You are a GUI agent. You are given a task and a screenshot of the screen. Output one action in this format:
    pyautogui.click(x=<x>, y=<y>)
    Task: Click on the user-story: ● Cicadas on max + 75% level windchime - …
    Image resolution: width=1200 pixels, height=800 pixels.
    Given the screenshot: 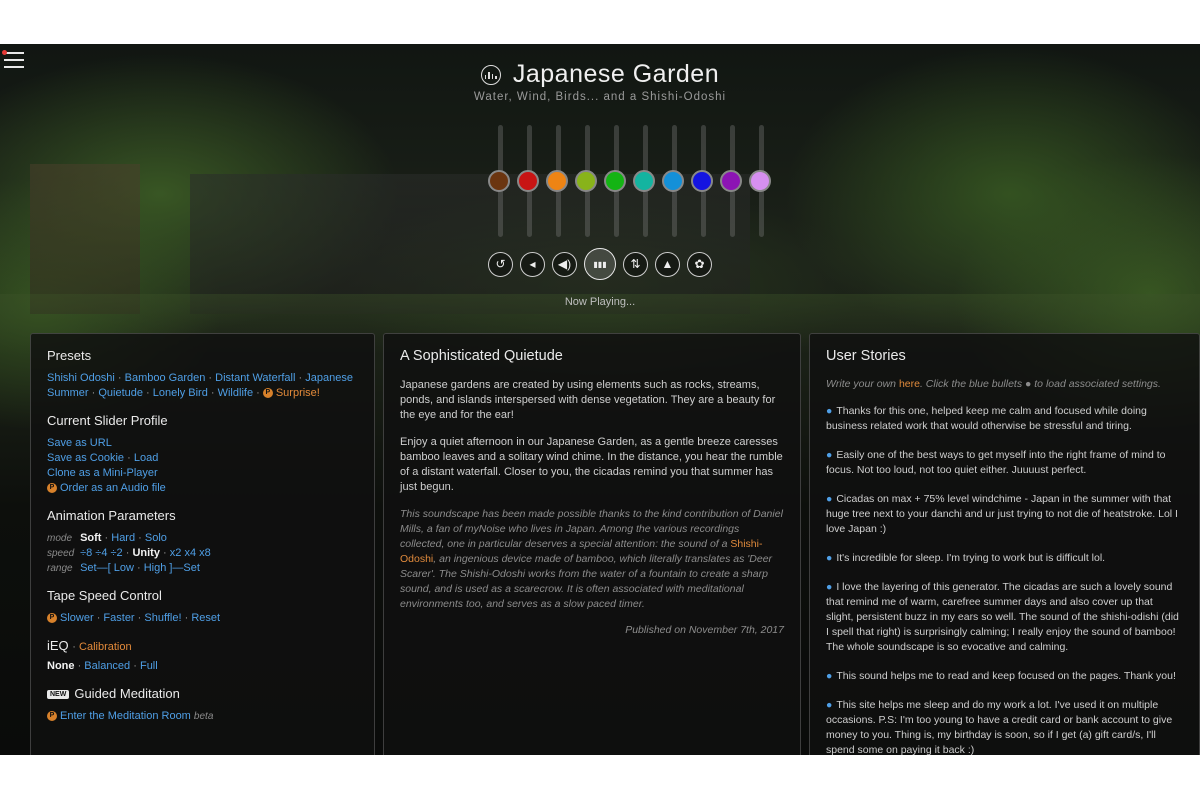 What is the action you would take?
    pyautogui.click(x=1004, y=514)
    